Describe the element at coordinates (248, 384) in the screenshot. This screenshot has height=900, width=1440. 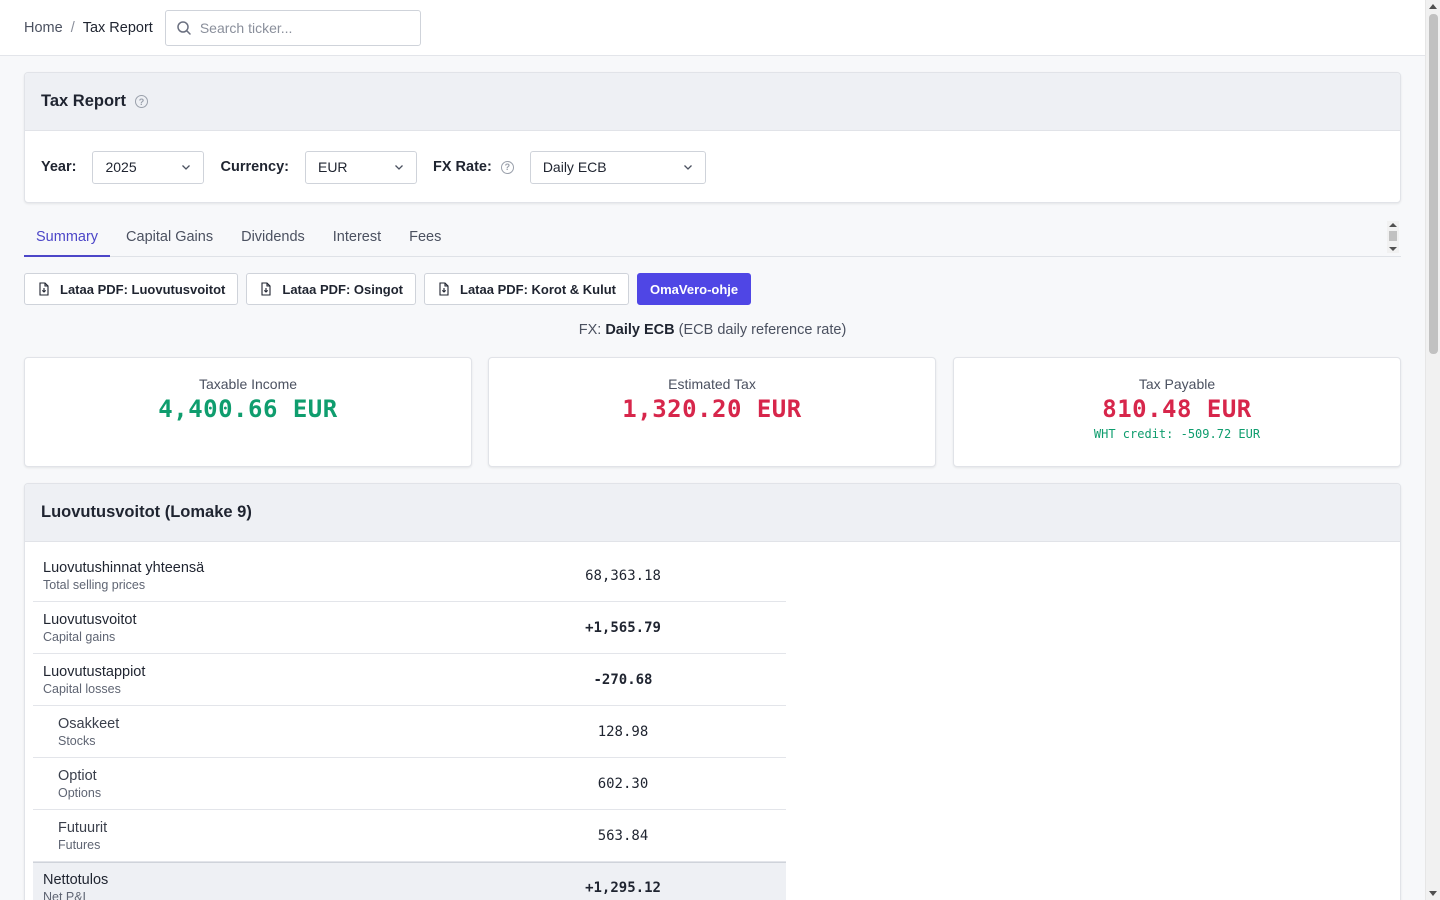
I see `taxable-income-label: Taxable Income` at that location.